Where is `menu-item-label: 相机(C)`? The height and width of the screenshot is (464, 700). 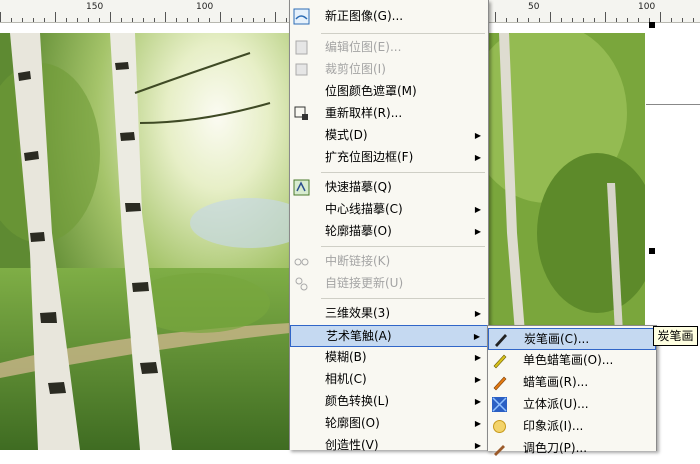
menu-item-label: 相机(C) is located at coordinates (346, 379).